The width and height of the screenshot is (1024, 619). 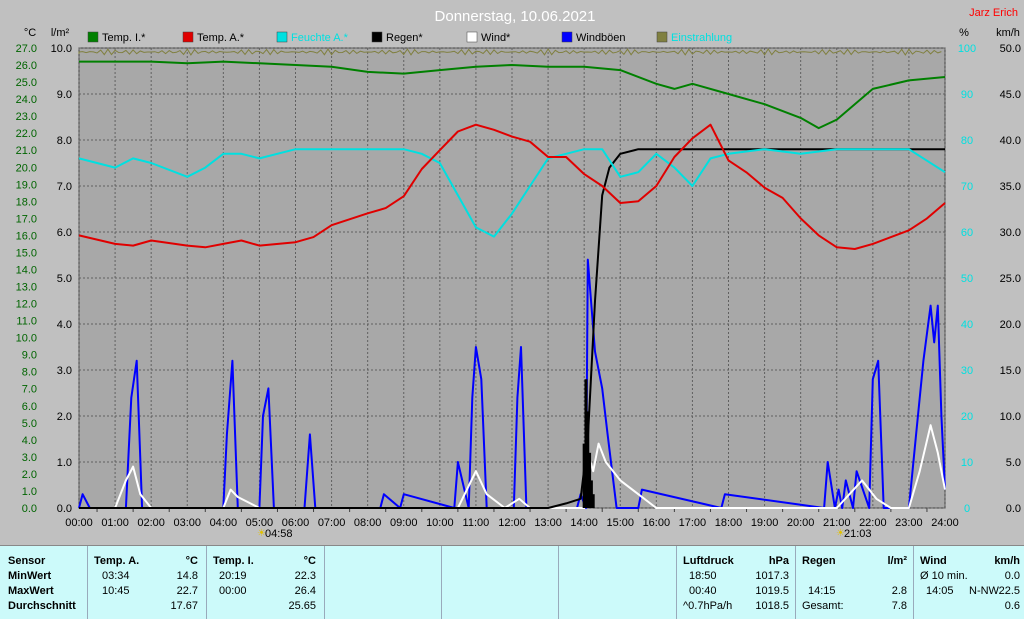 What do you see at coordinates (64, 233) in the screenshot?
I see `rain-tick-label: 6.0` at bounding box center [64, 233].